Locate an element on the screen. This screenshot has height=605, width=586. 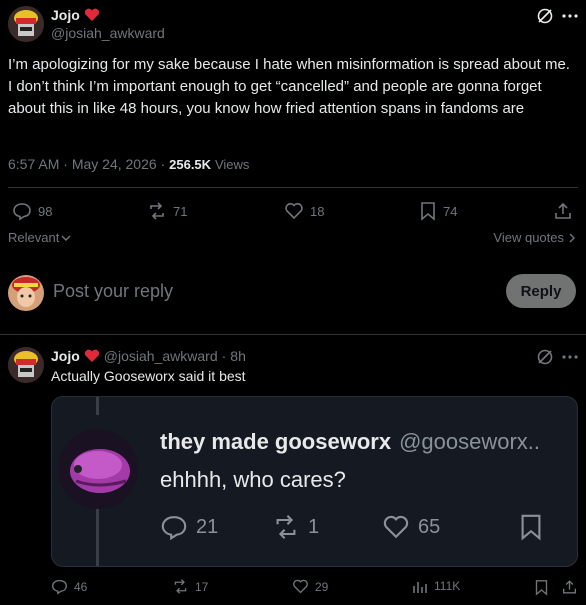
analytics-icon is located at coordinates (420, 586).